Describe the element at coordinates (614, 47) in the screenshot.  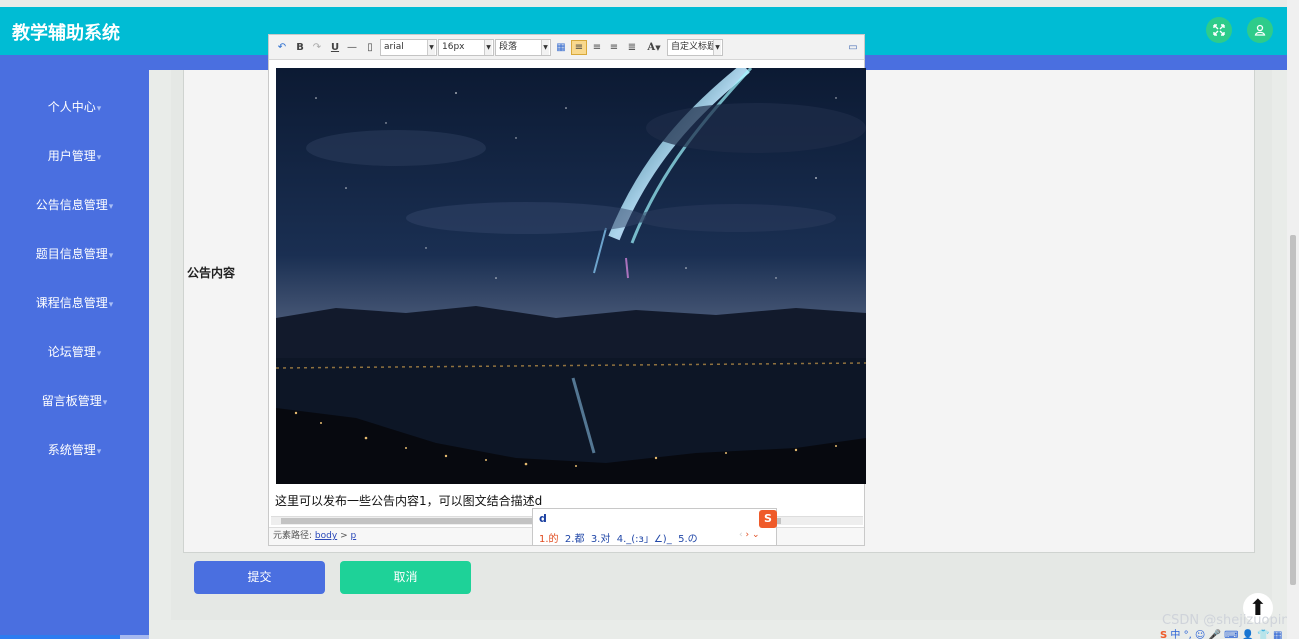
I see `align-right-icon: ≡` at that location.